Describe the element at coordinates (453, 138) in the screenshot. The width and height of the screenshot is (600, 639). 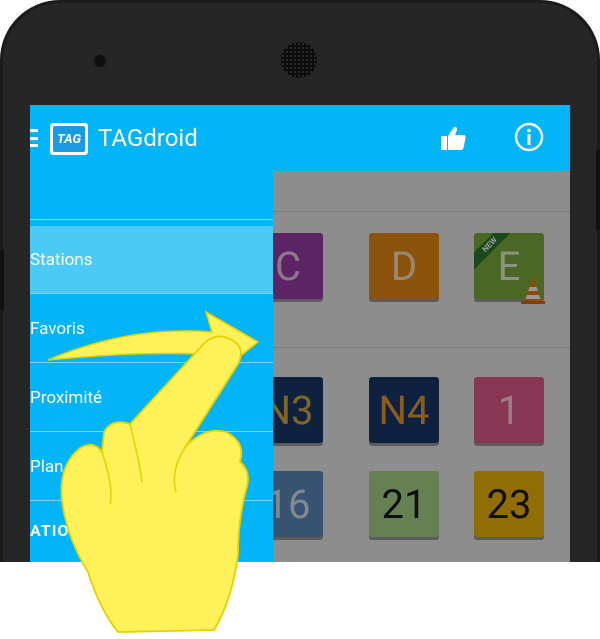
I see `thumbs-up-icon` at that location.